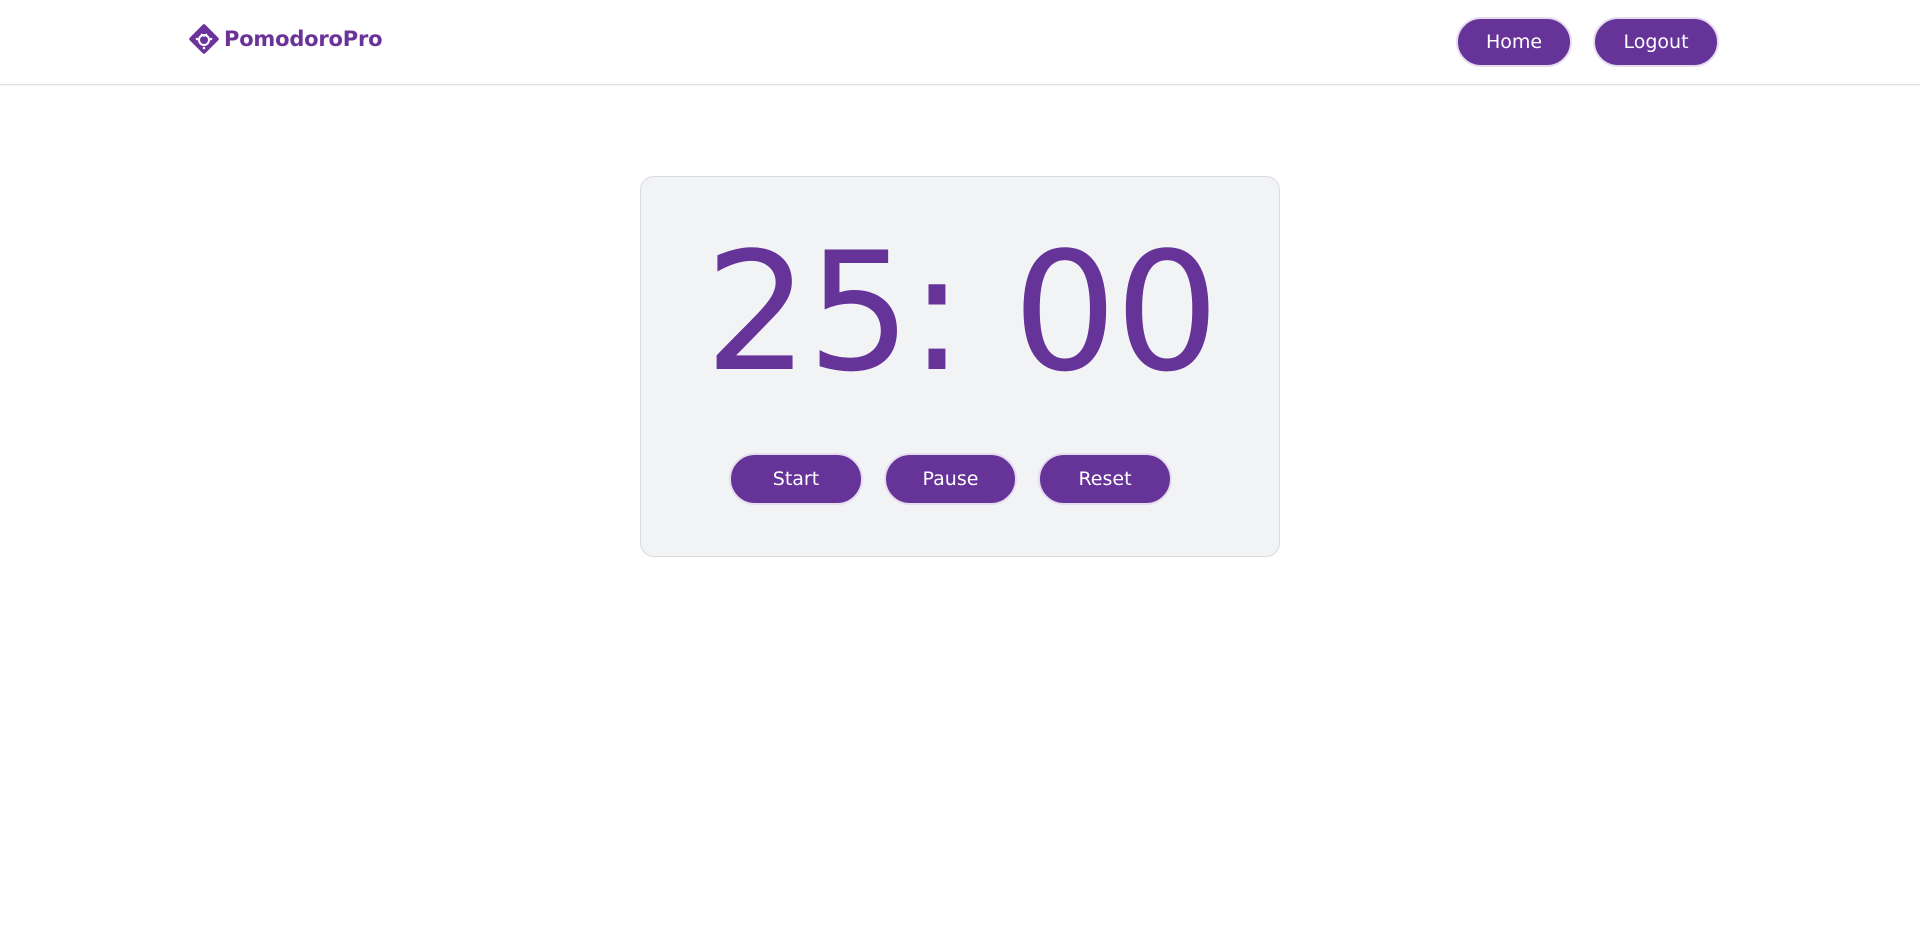 The image size is (1920, 933). I want to click on pause-button: Pause, so click(950, 479).